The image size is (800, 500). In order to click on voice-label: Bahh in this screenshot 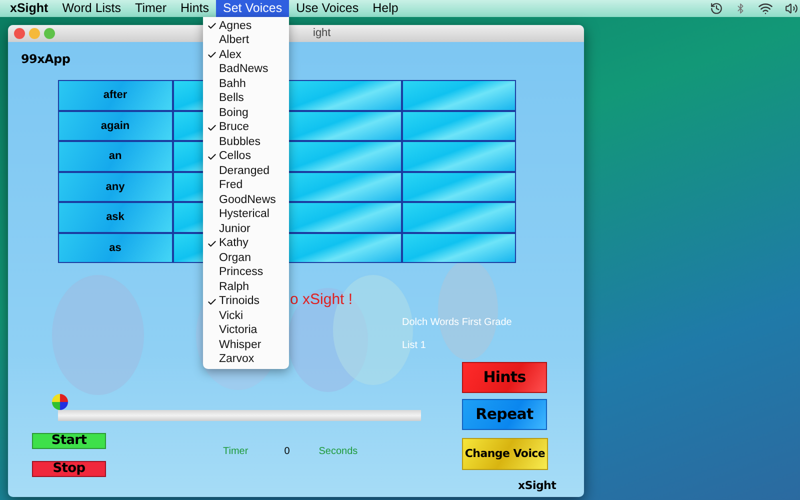, I will do `click(232, 84)`.